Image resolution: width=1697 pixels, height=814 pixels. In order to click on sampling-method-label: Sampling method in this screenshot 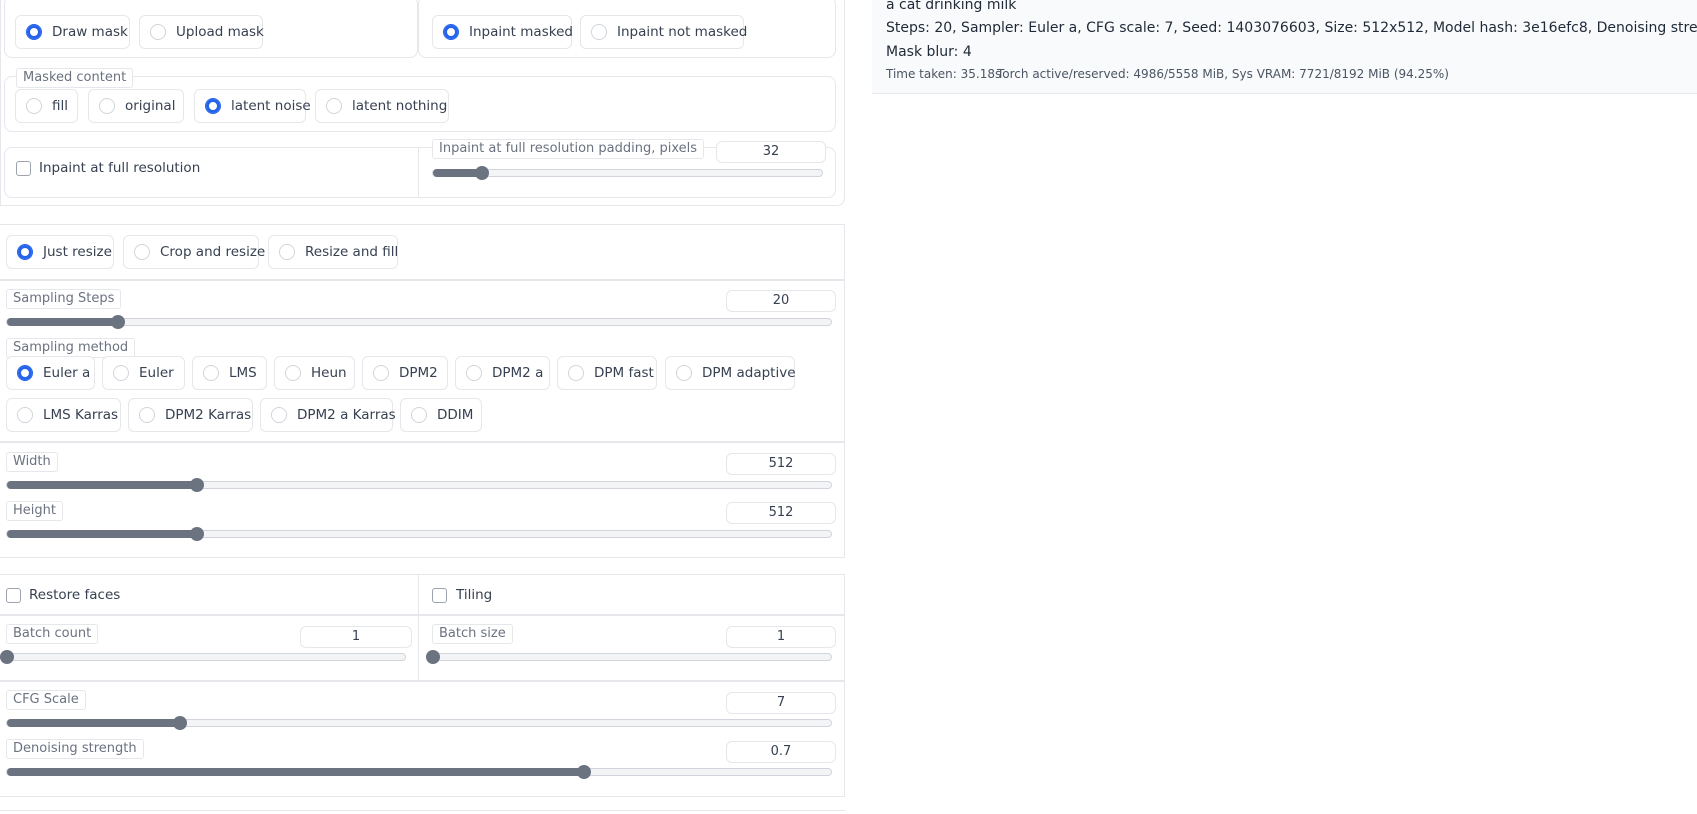, I will do `click(71, 348)`.